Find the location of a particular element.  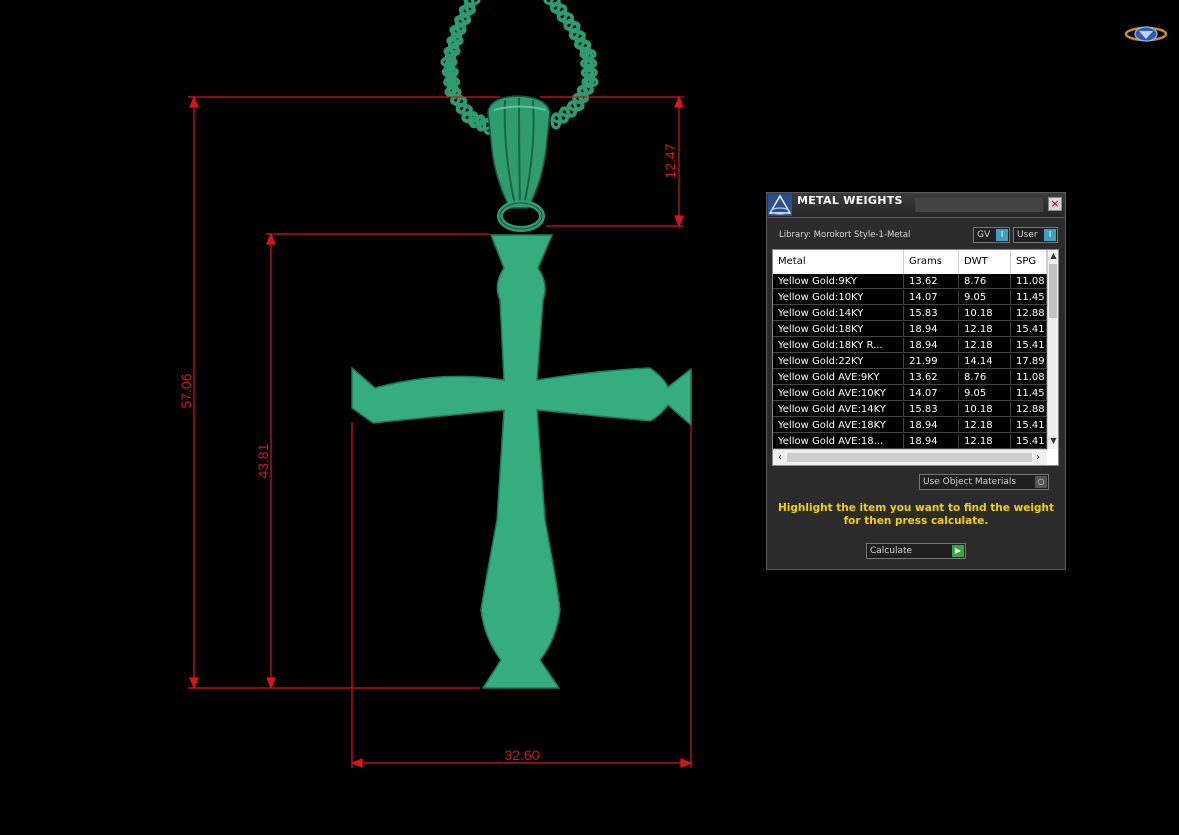

cell-spg: 17.89 is located at coordinates (1029, 361).